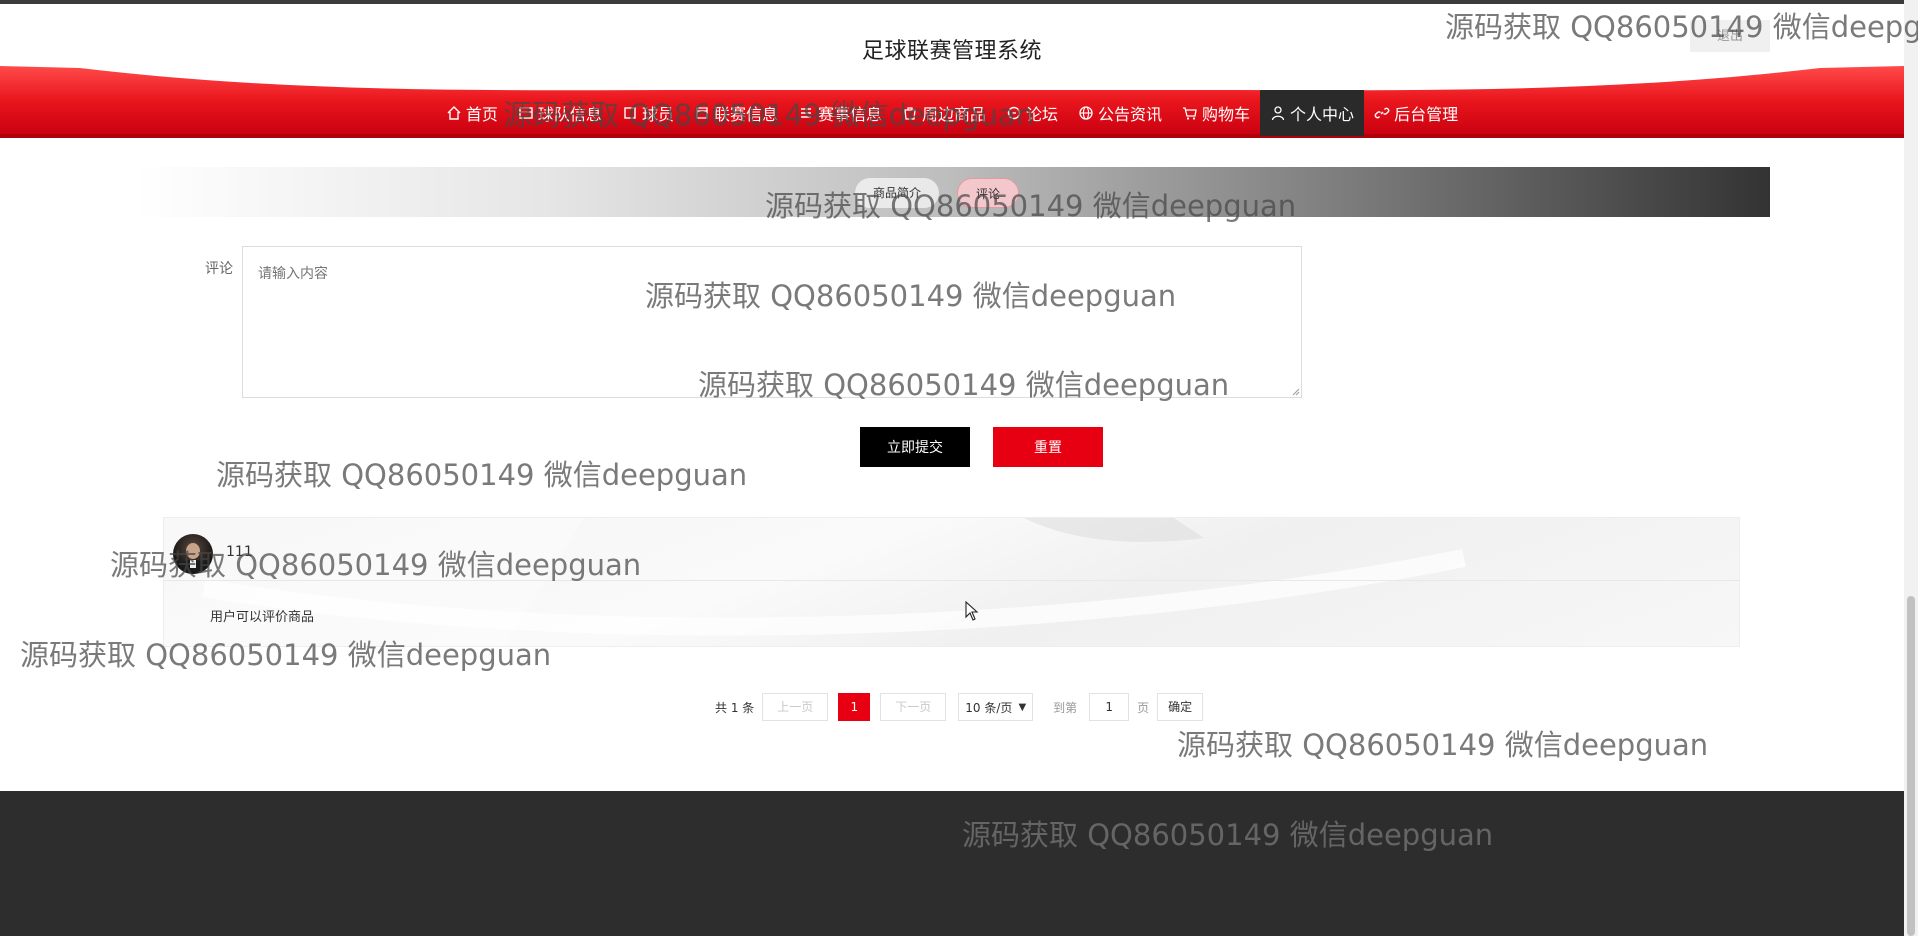  I want to click on resize-handle-icon, so click(1295, 391).